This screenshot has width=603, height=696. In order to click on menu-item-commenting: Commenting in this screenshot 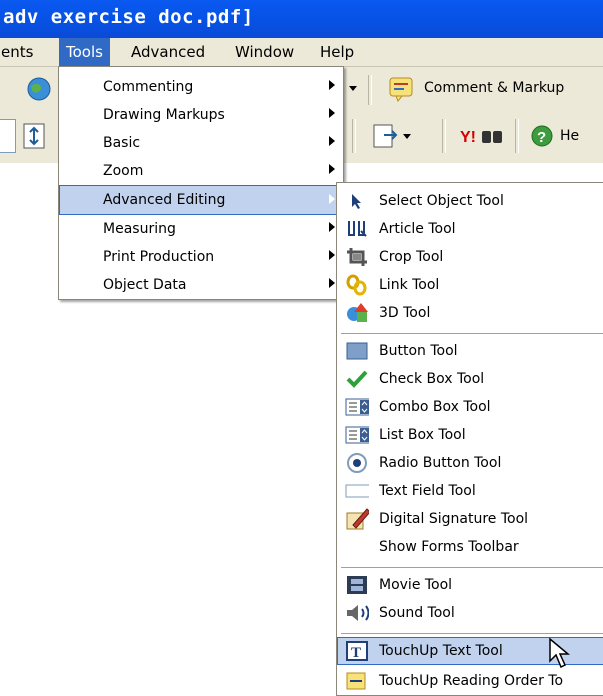, I will do `click(201, 87)`.